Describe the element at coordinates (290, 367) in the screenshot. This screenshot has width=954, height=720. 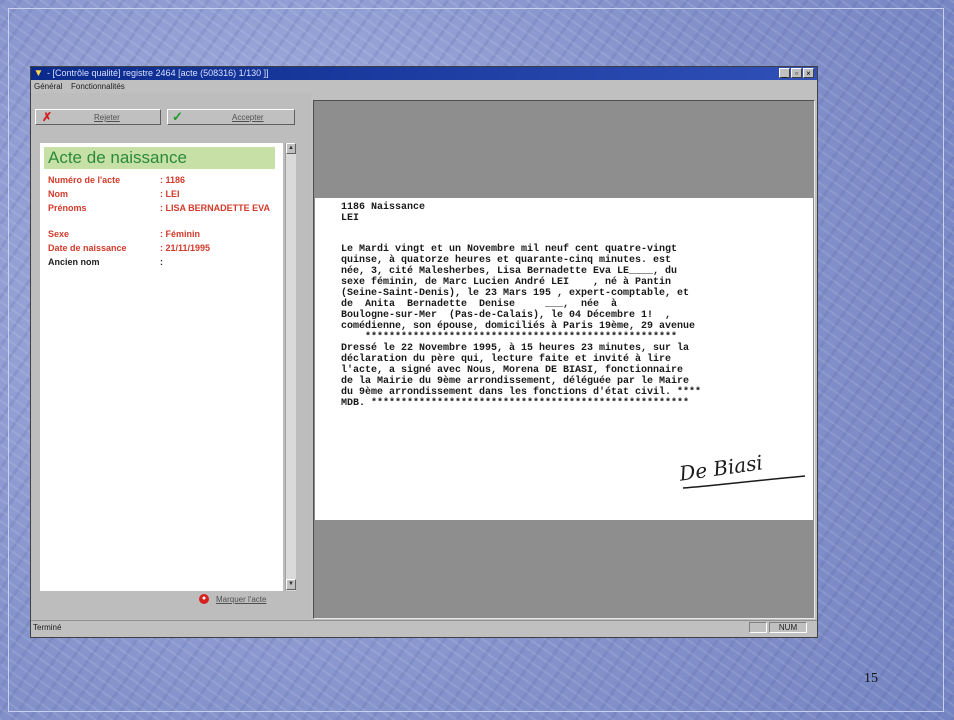
I see `record-scrollbar: ▲ ▼` at that location.